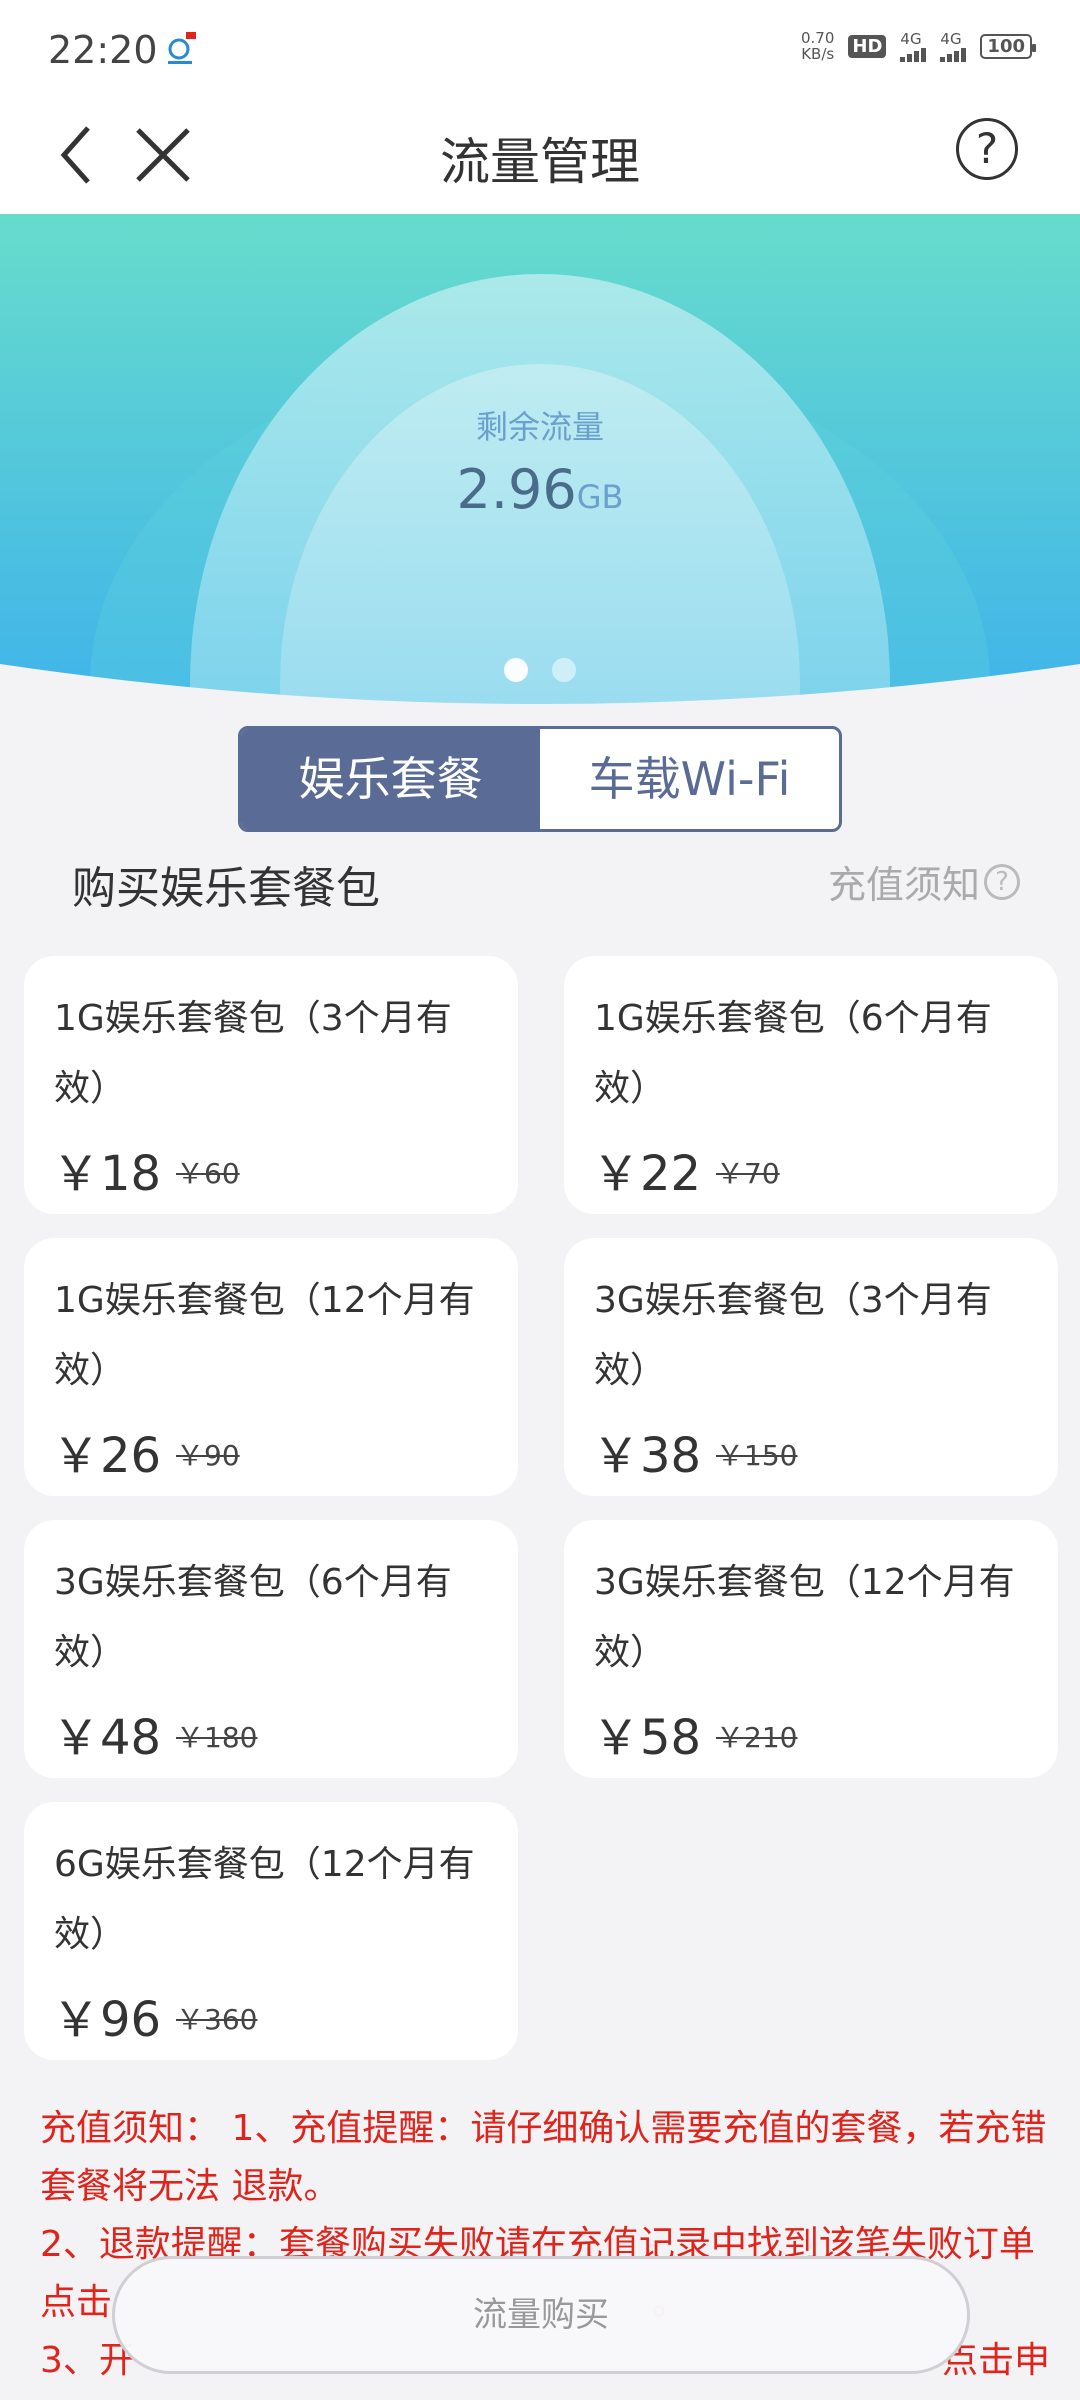 The height and width of the screenshot is (2400, 1080). I want to click on net-speed: 0.70 KB/s, so click(818, 46).